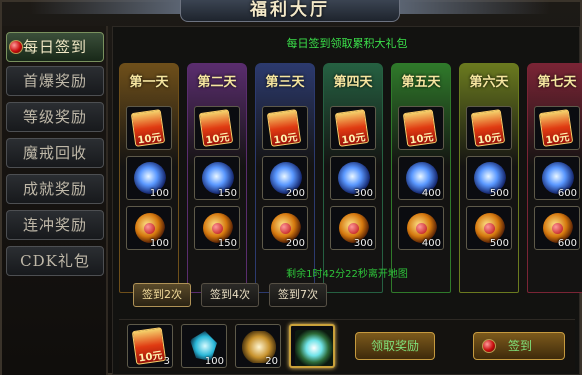 This screenshot has height=375, width=582. What do you see at coordinates (105, 7) in the screenshot?
I see `banner-ornament-left` at bounding box center [105, 7].